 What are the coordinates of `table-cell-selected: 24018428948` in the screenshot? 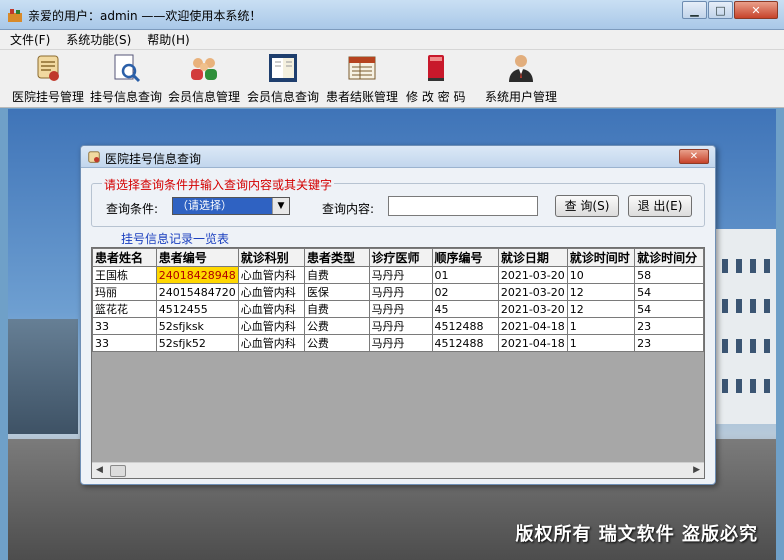 It's located at (197, 275).